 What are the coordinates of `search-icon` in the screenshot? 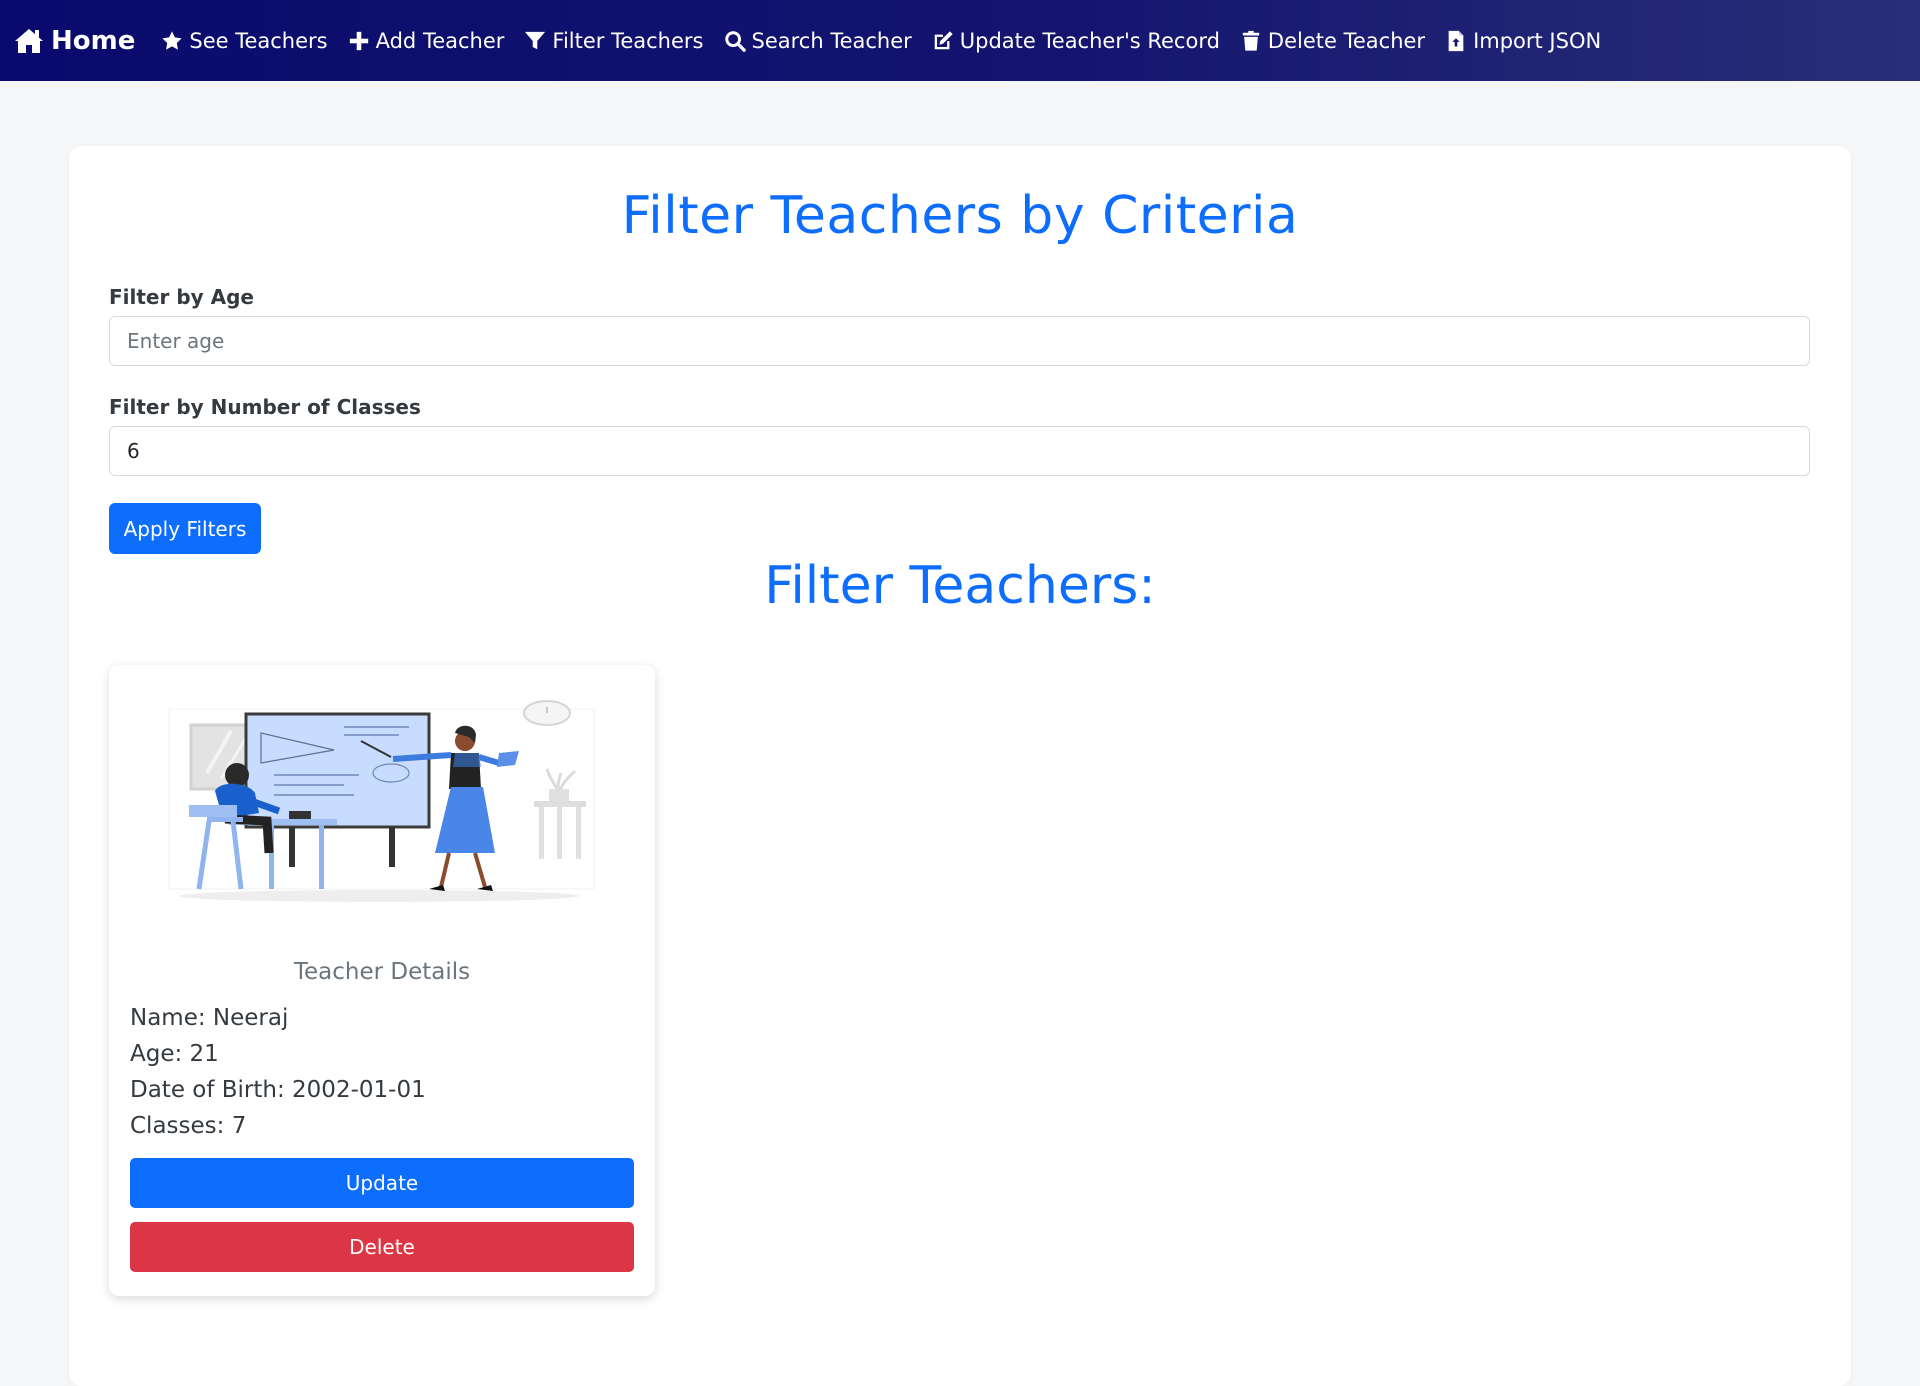 It's located at (735, 41).